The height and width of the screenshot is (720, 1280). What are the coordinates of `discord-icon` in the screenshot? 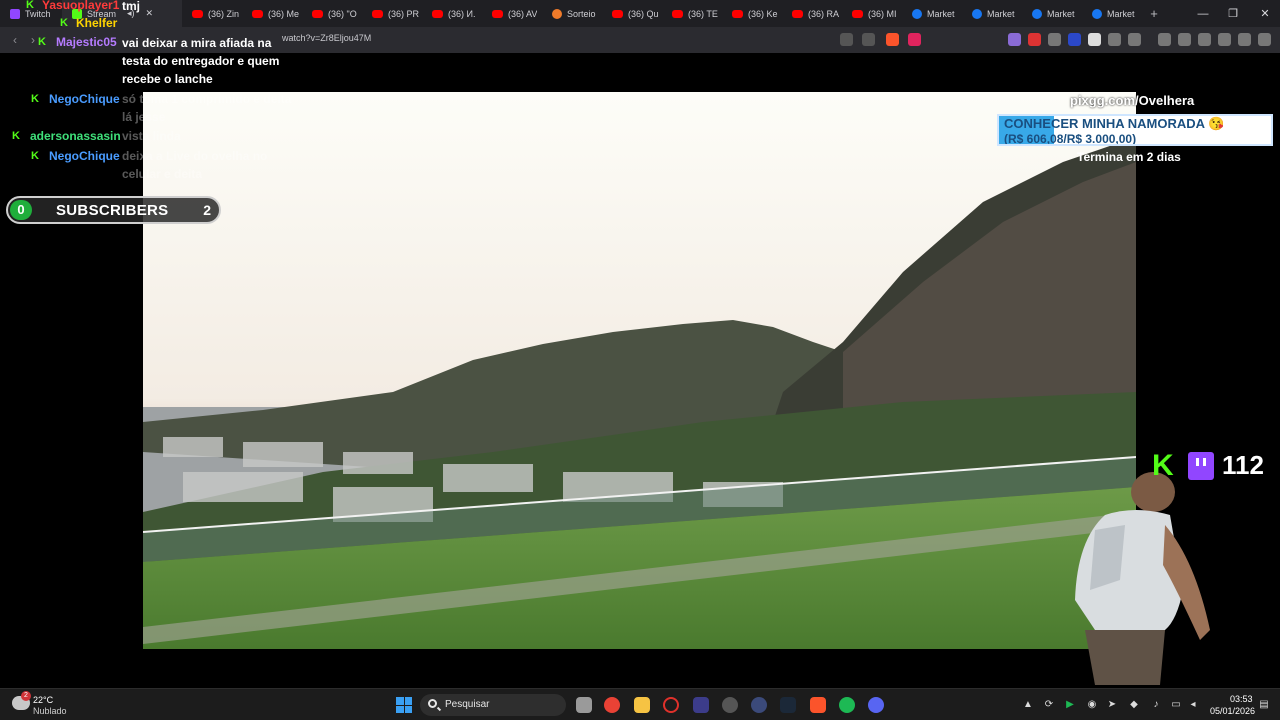 It's located at (876, 705).